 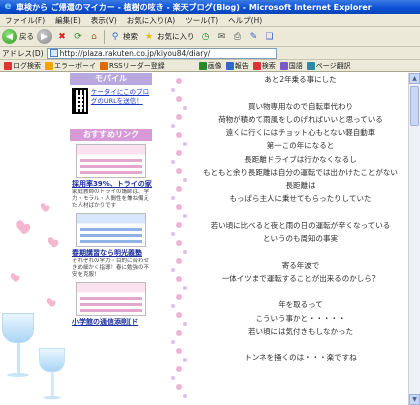 What do you see at coordinates (414, 239) in the screenshot?
I see `vertical-scrollbar: ▲ ▼` at bounding box center [414, 239].